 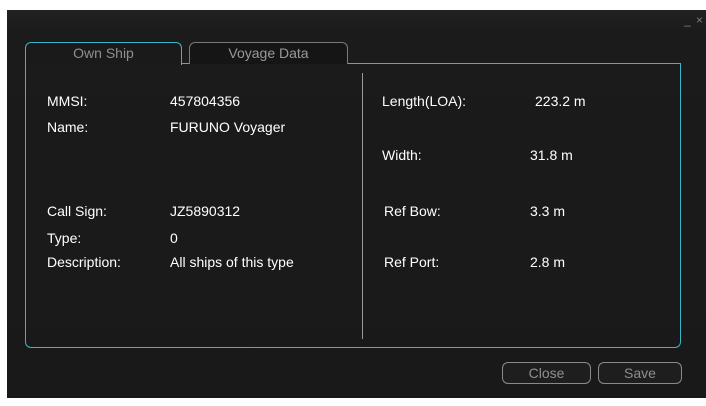 I want to click on type-label: Type:, so click(x=64, y=238).